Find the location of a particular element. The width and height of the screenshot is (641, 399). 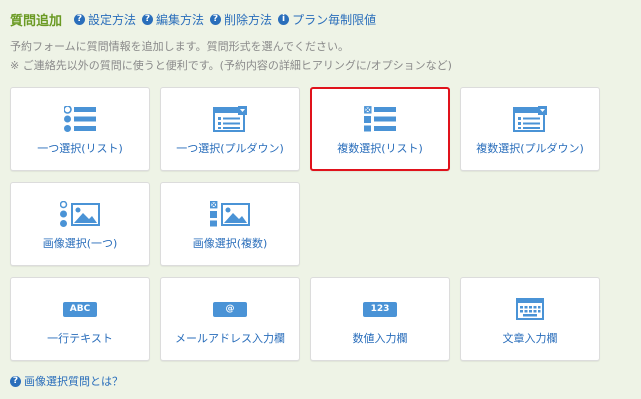

radio-list-icon is located at coordinates (80, 119).